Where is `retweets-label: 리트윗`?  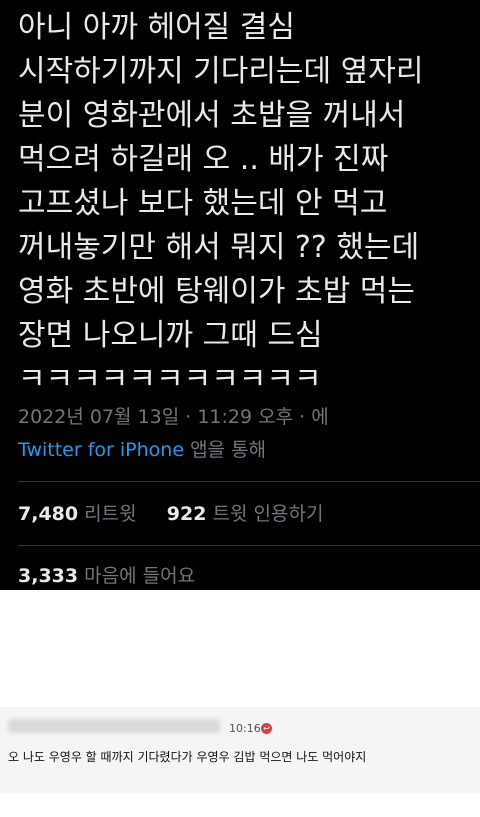 retweets-label: 리트윗 is located at coordinates (107, 514).